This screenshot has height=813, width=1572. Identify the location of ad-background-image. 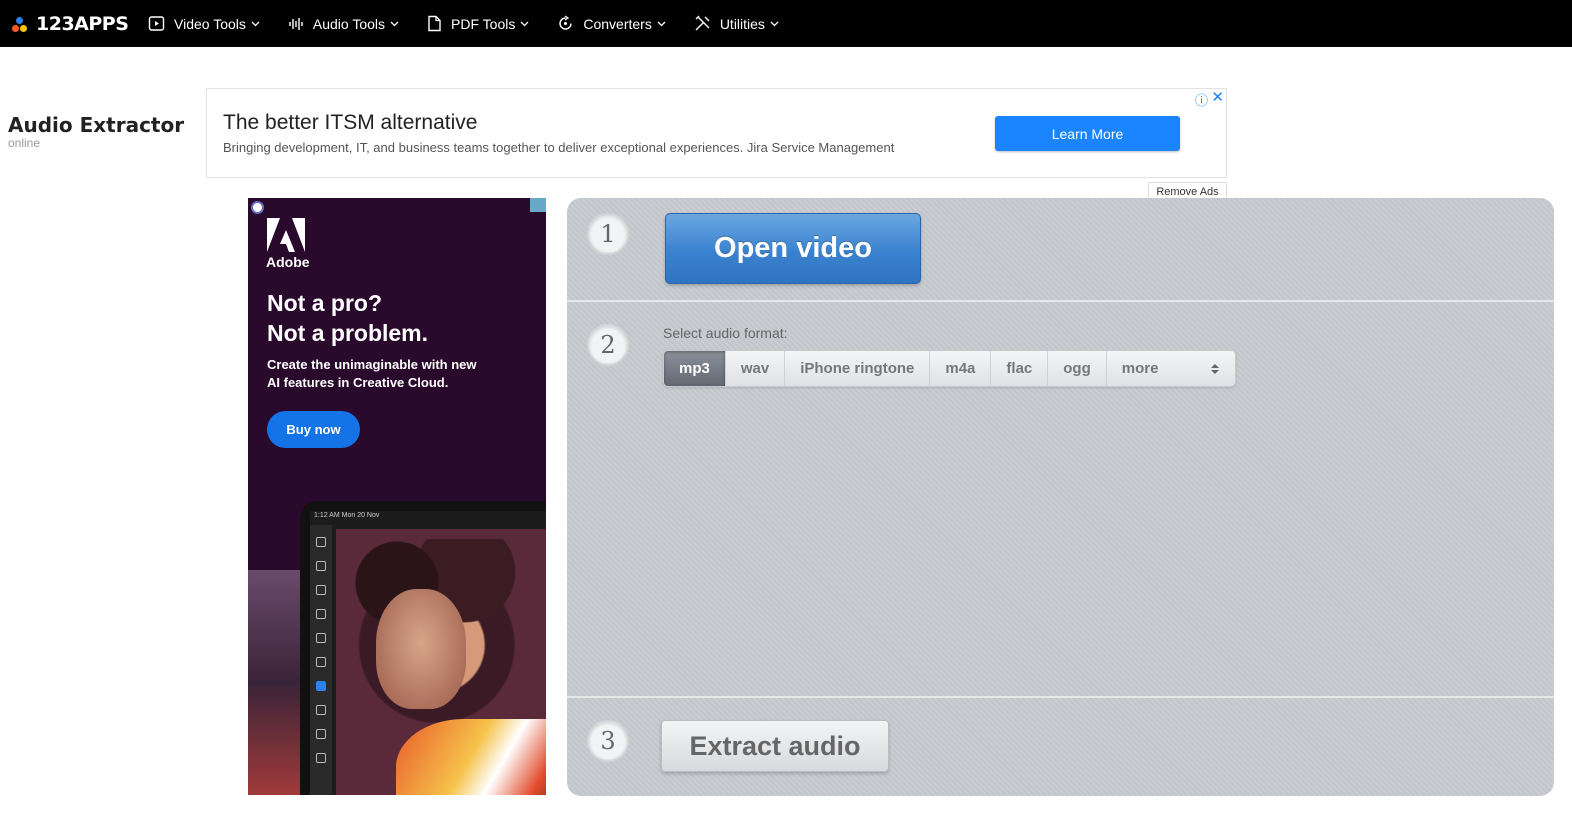
(274, 682).